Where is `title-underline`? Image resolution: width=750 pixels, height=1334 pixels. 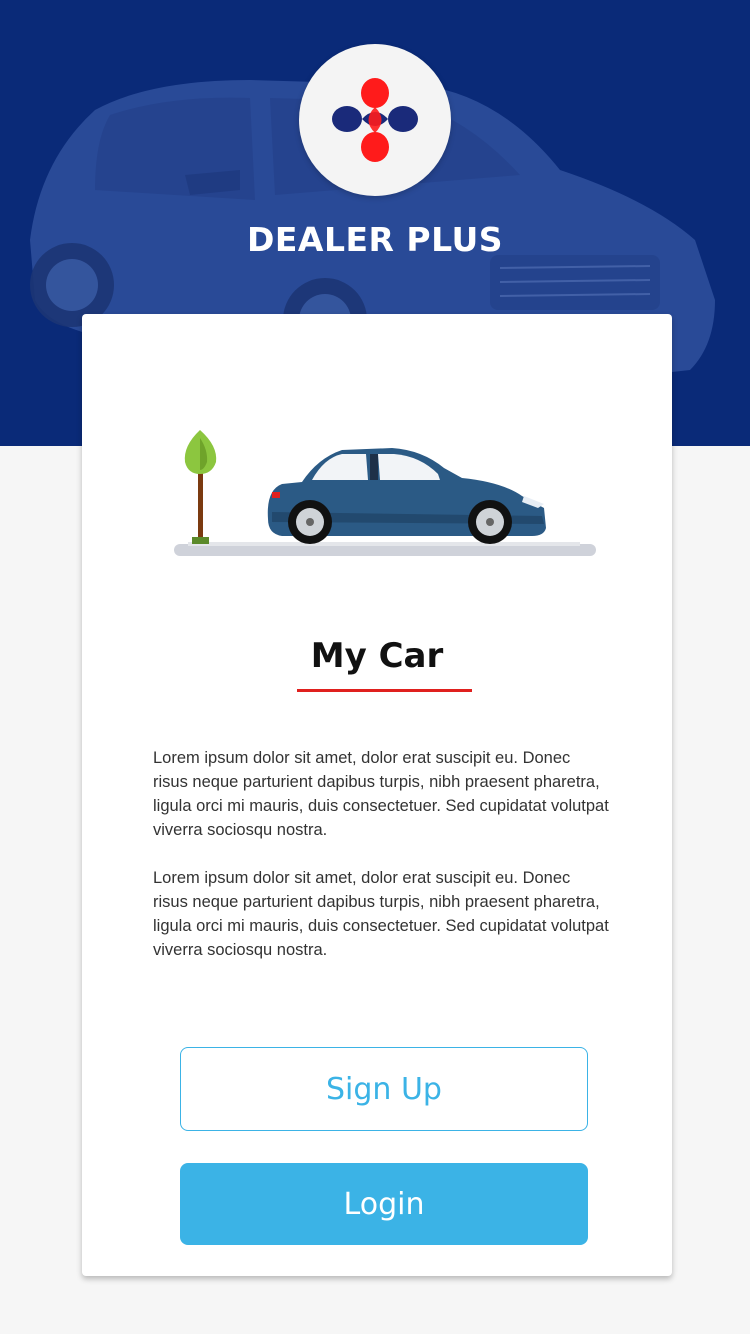
title-underline is located at coordinates (384, 690).